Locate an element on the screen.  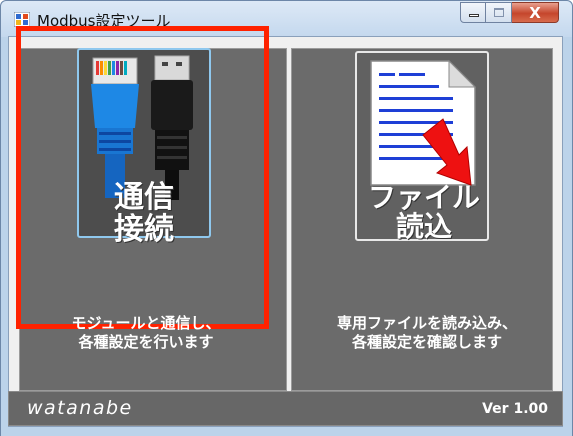
brand-logo: watanabe is located at coordinates (80, 408).